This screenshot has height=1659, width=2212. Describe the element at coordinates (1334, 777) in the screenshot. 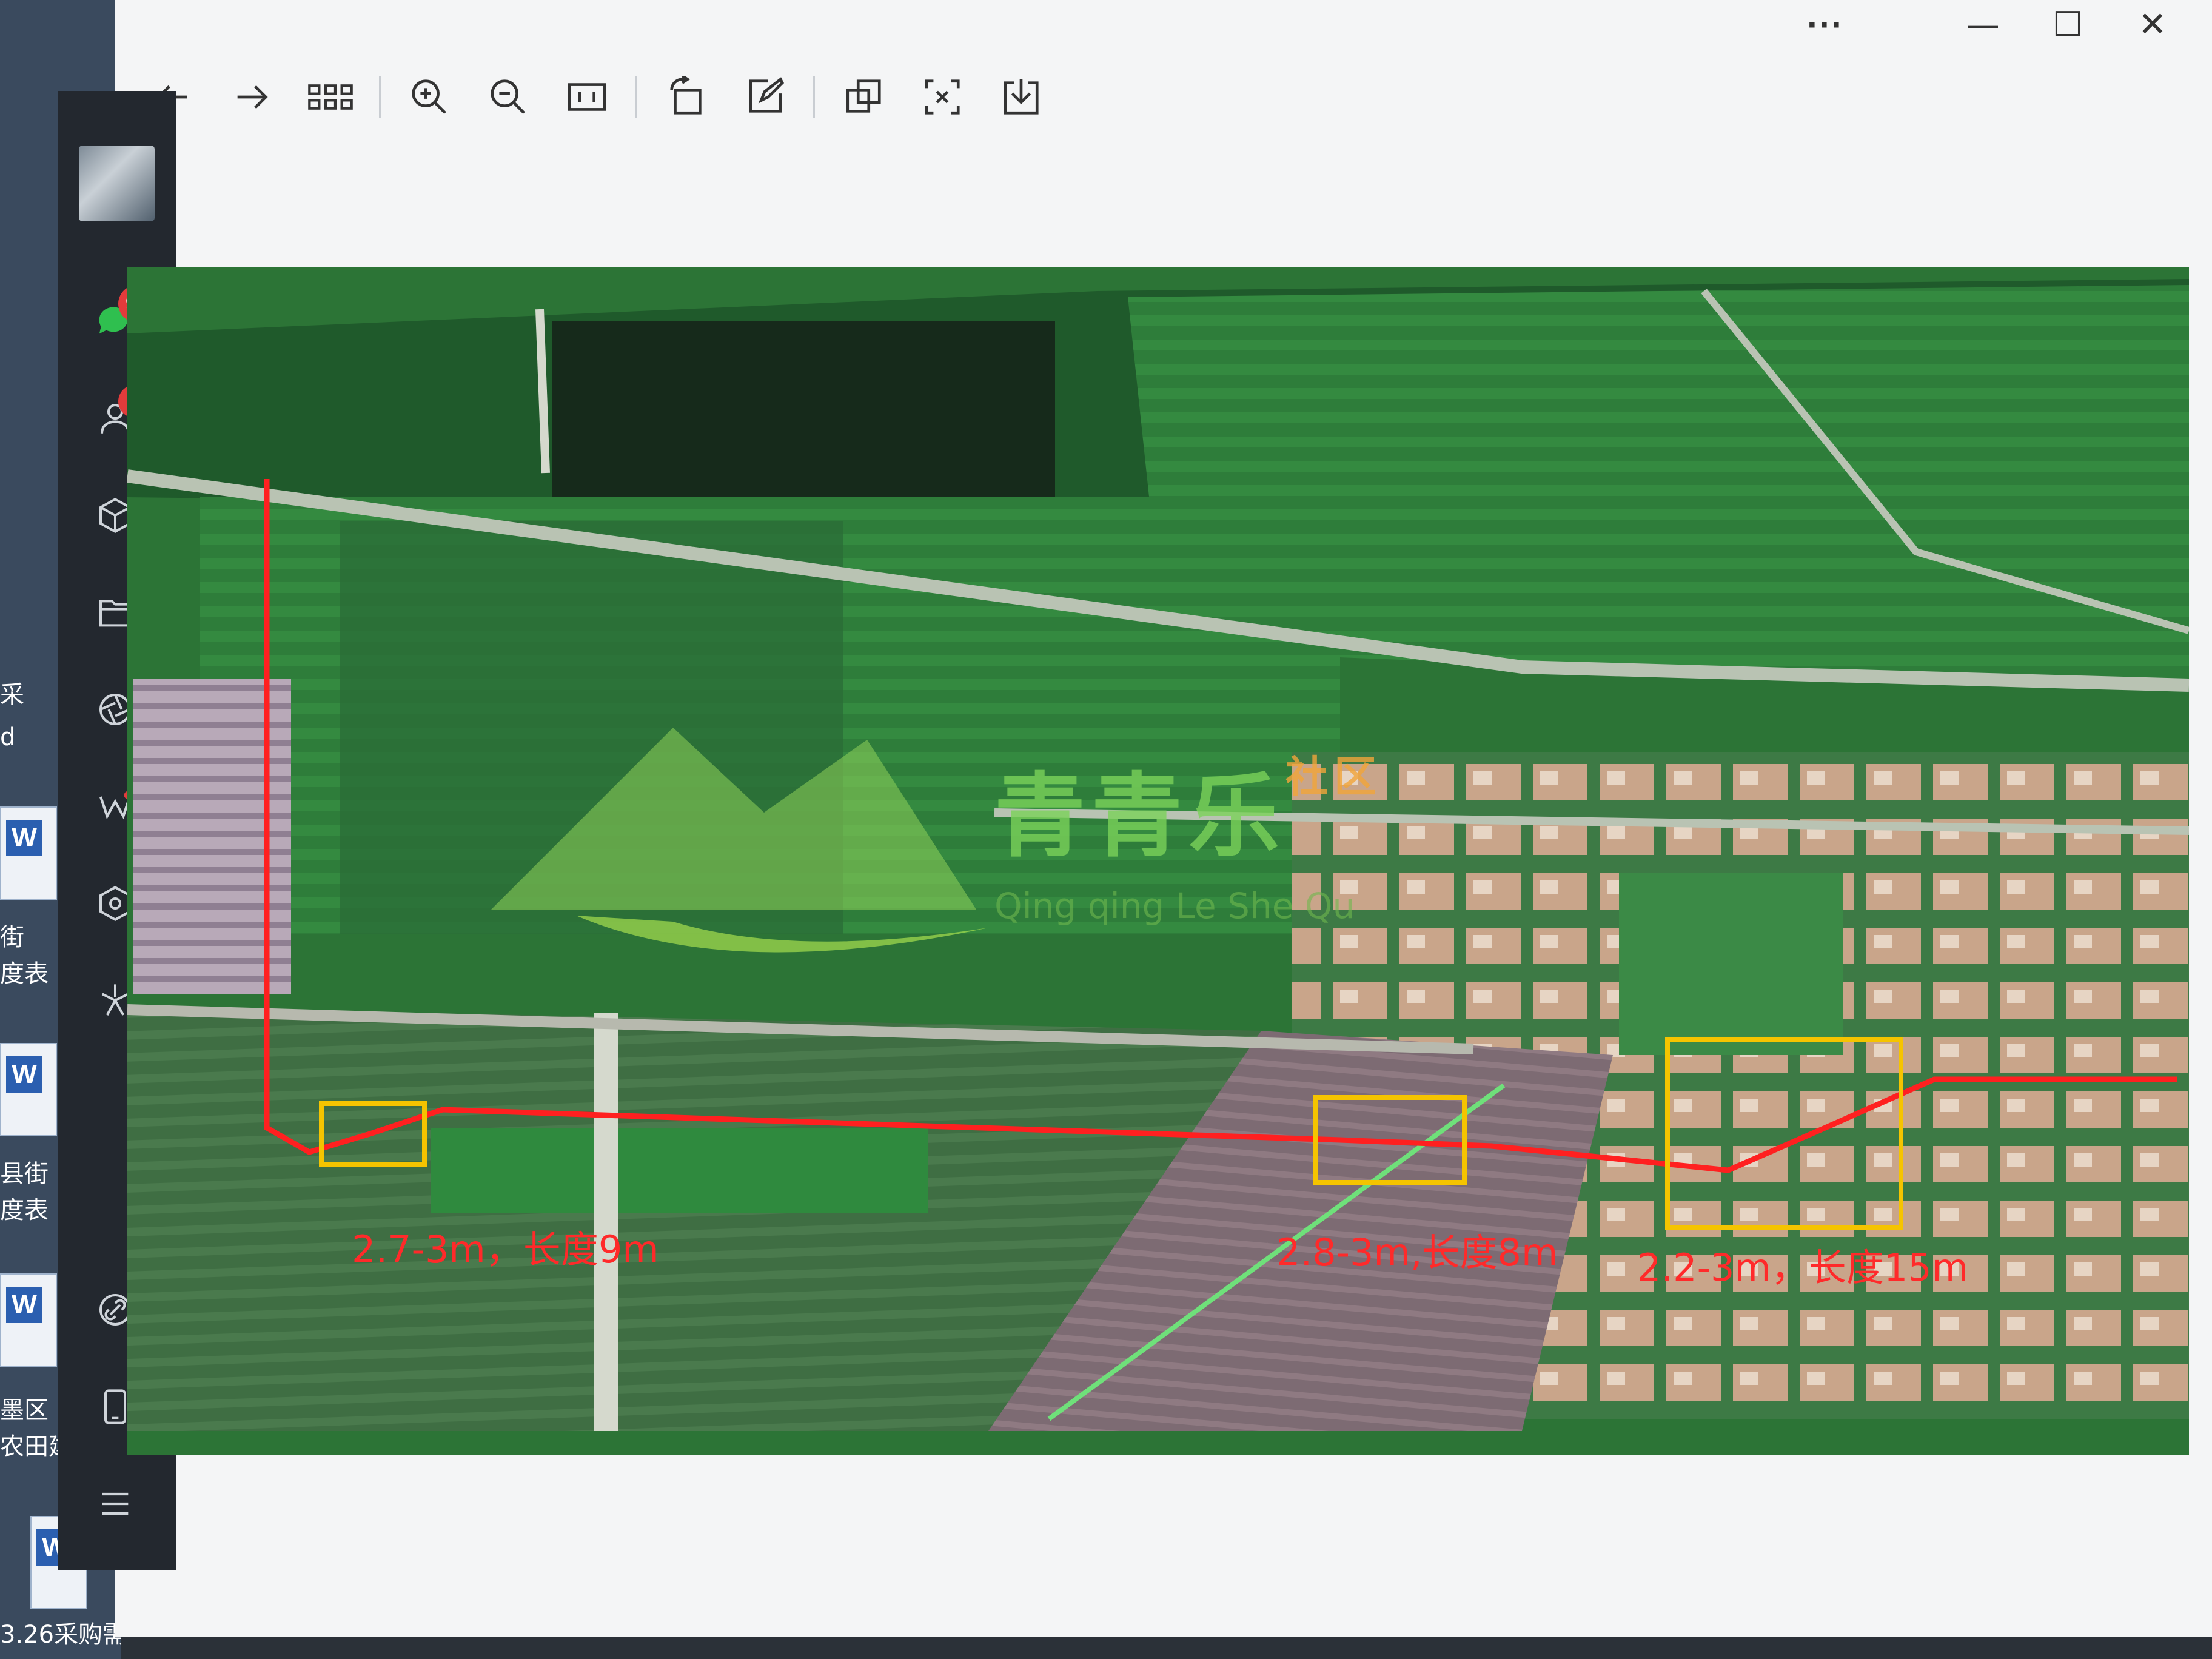

I see `watermark-small: 社区` at that location.